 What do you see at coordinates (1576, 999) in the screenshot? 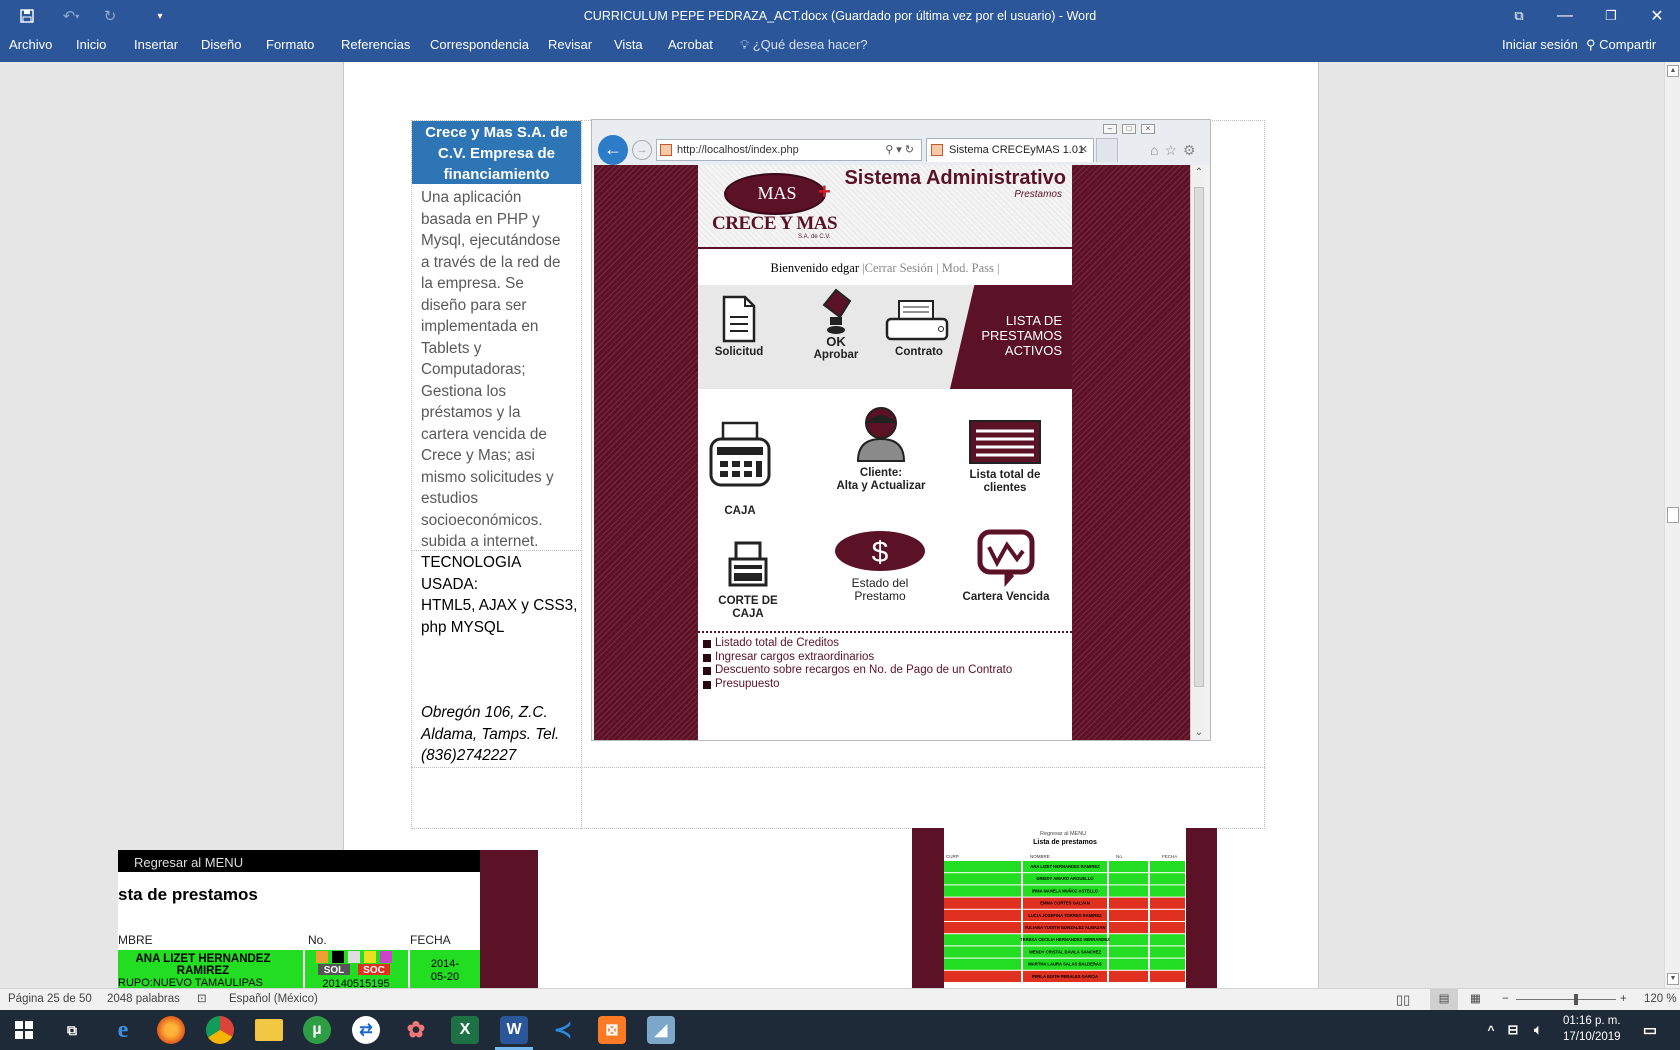
I see `zoom-slider-thumb` at bounding box center [1576, 999].